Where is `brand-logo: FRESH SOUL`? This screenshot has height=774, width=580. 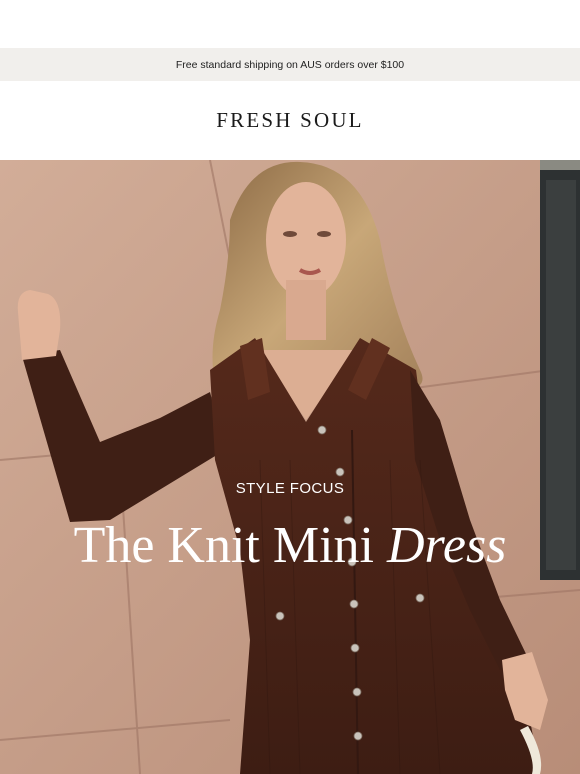 brand-logo: FRESH SOUL is located at coordinates (290, 120).